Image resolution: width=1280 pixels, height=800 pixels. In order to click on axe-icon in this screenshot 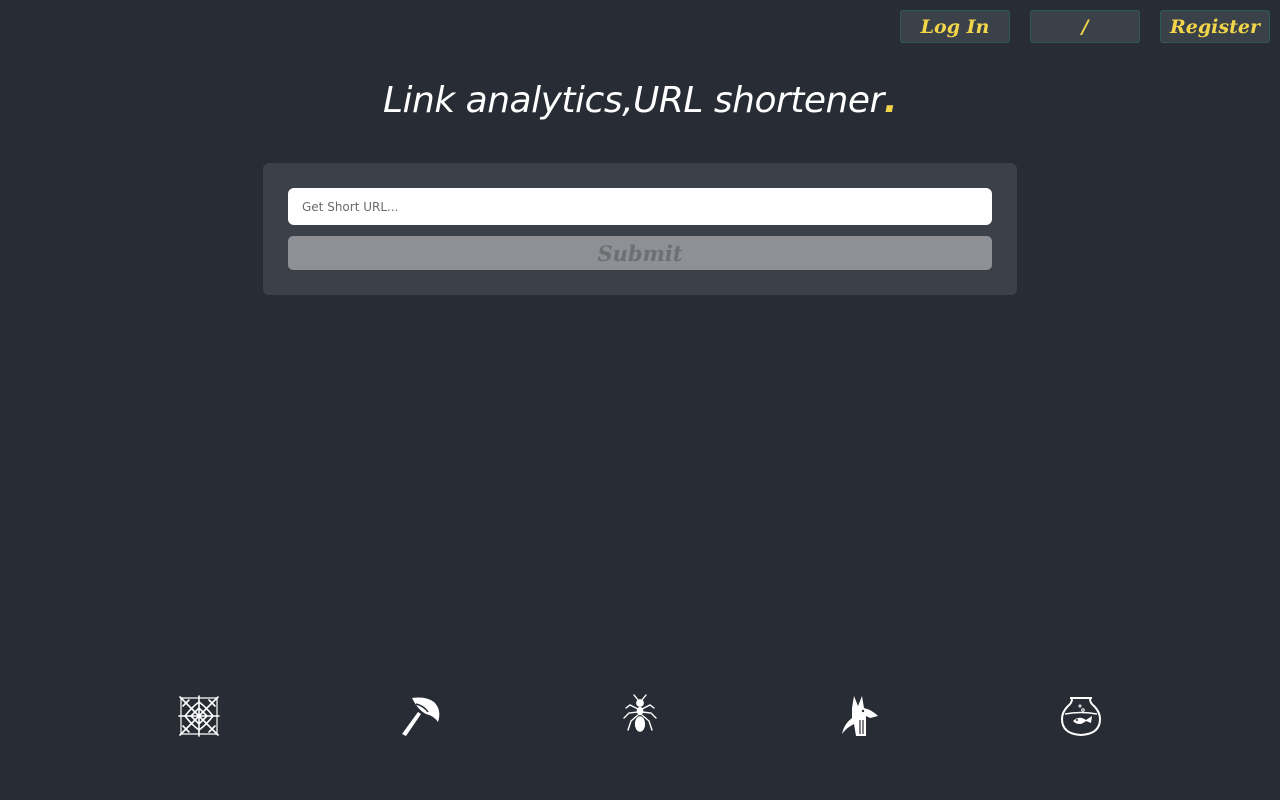, I will do `click(420, 716)`.